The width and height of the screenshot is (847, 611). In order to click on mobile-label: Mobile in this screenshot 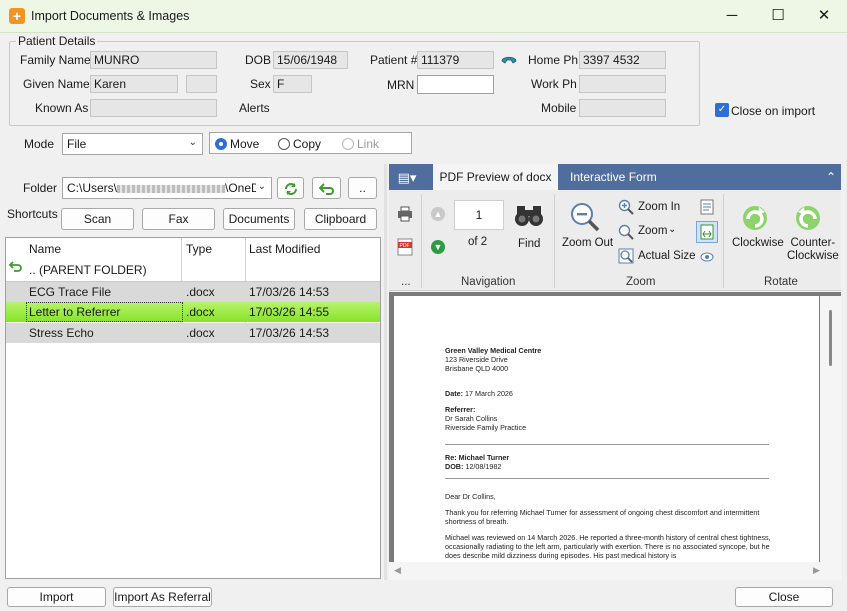, I will do `click(559, 108)`.